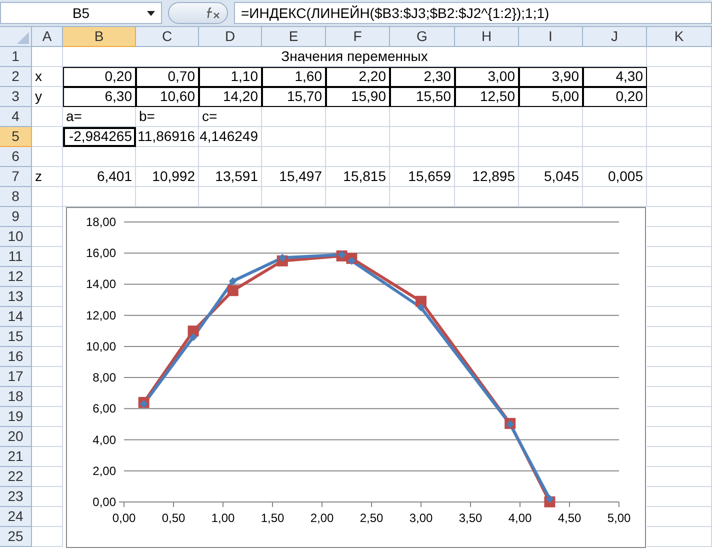 Image resolution: width=712 pixels, height=551 pixels. What do you see at coordinates (124, 518) in the screenshot?
I see `x-tick-label: 0,00` at bounding box center [124, 518].